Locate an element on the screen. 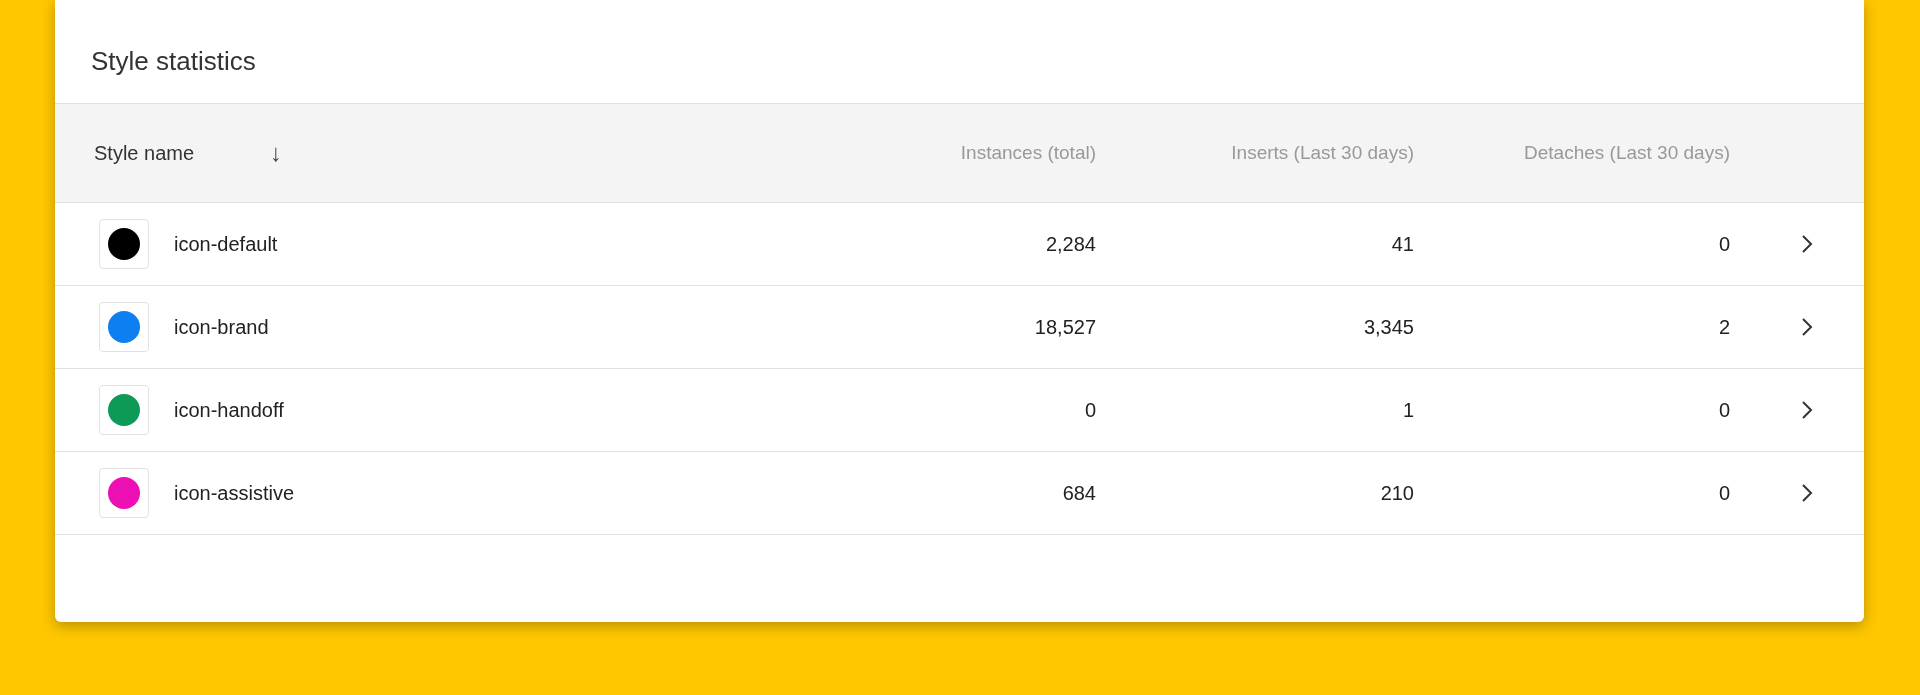 The width and height of the screenshot is (1920, 695). table-cell: 41 is located at coordinates (1402, 243).